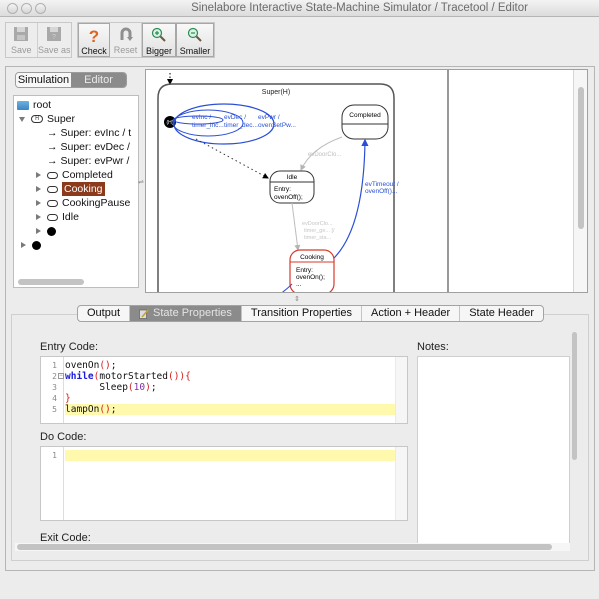  Describe the element at coordinates (128, 376) in the screenshot. I see `code-line: while(motorStarted()){` at that location.